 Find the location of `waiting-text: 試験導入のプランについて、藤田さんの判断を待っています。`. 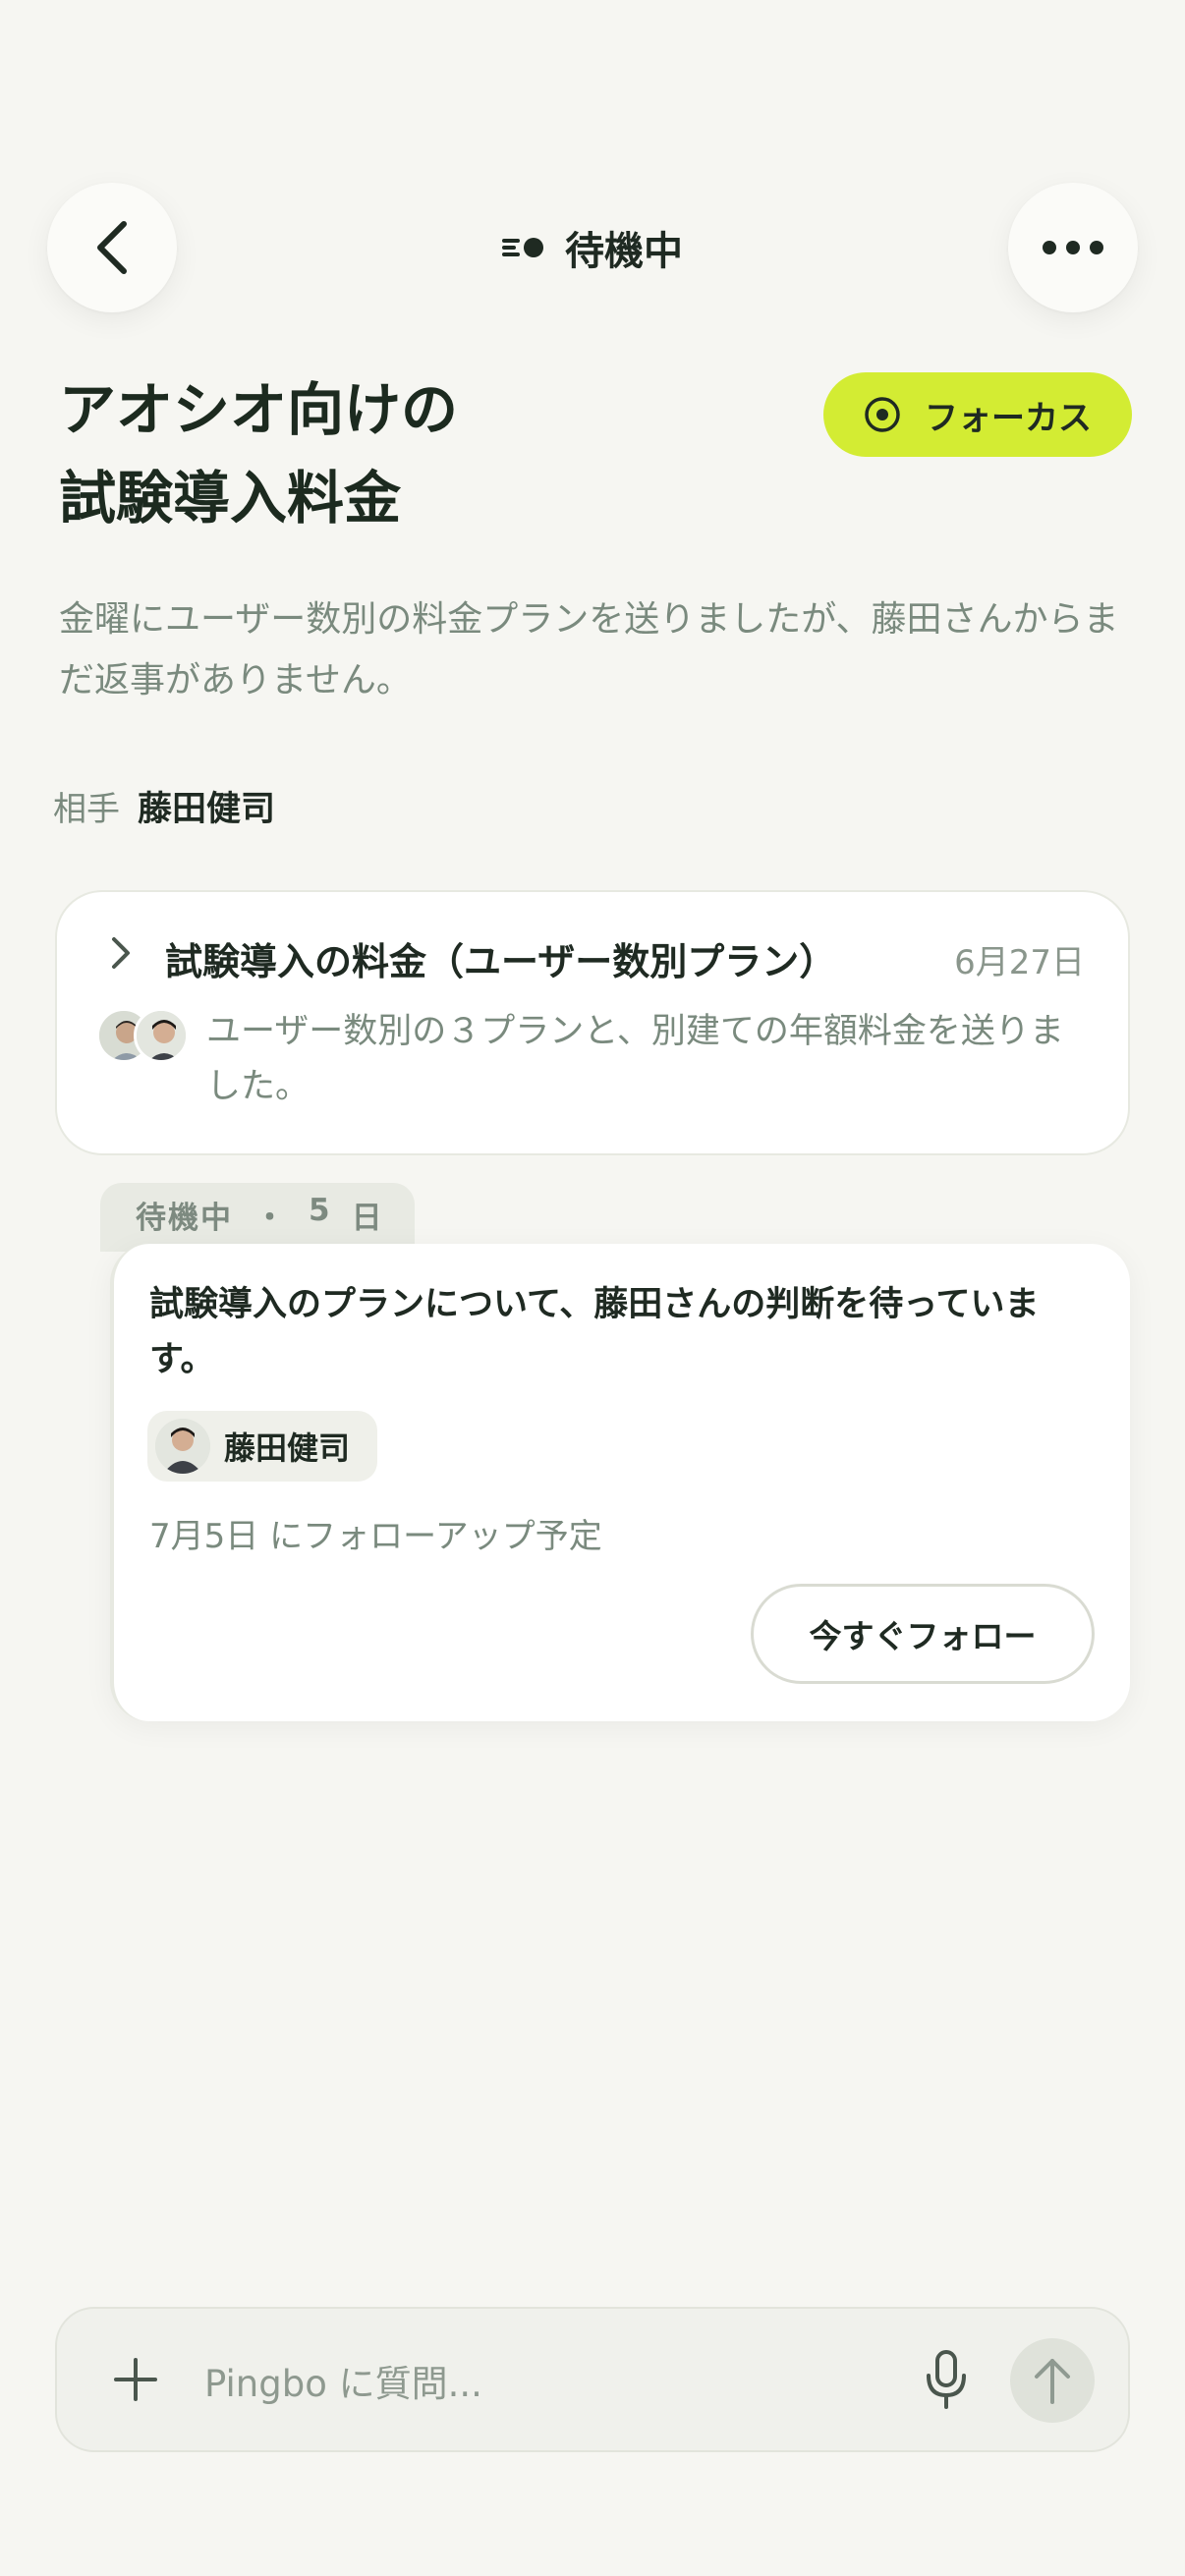

waiting-text: 試験導入のプランについて、藤田さんの判断を待っています。 is located at coordinates (594, 1332).